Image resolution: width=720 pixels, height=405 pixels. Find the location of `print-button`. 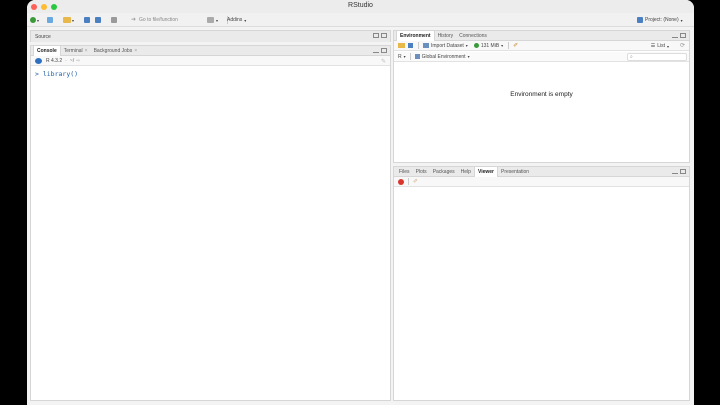

print-button is located at coordinates (114, 20).